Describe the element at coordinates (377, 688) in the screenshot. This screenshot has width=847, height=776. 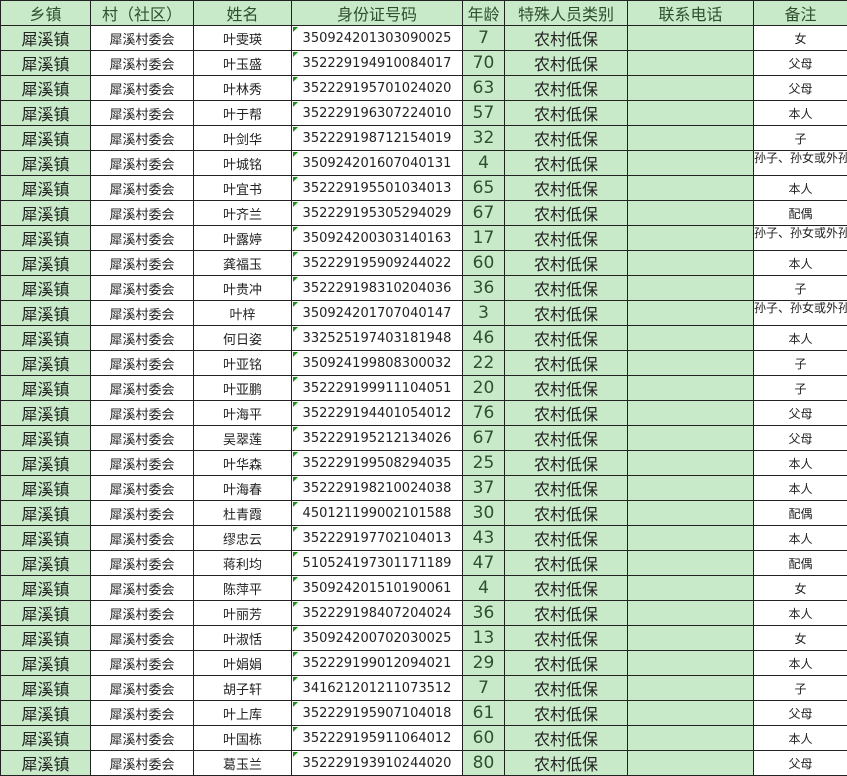
I see `cell-id-number: 341621201211073512` at that location.